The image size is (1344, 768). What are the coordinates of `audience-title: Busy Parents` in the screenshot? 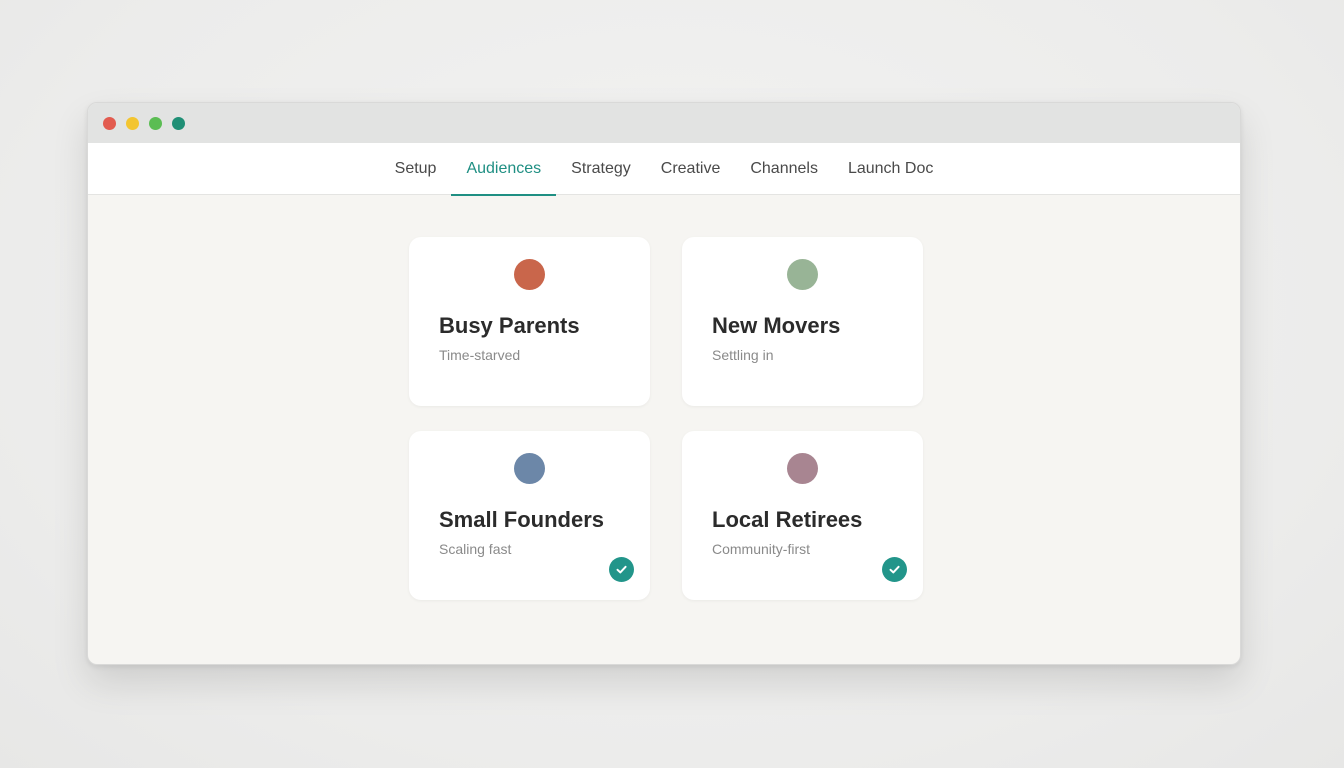 It's located at (509, 325).